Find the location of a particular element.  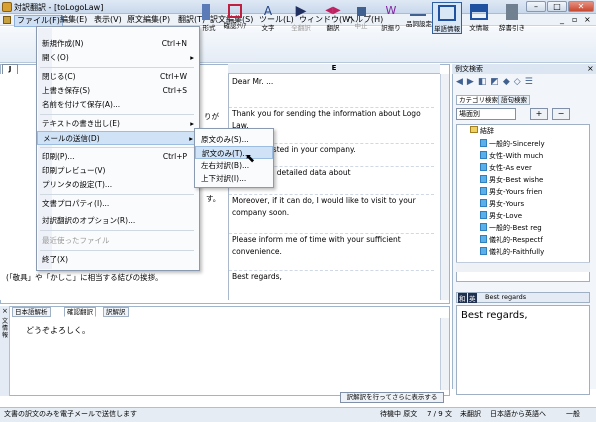

stop-icon is located at coordinates (361, 11).